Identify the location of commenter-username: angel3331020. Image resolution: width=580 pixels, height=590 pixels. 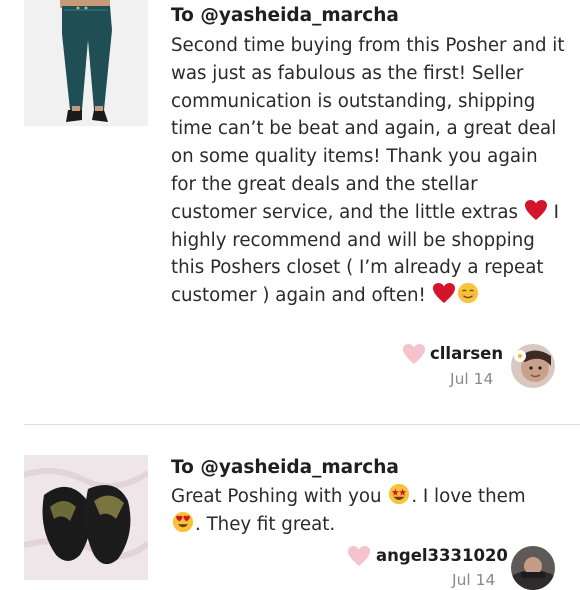
(442, 555).